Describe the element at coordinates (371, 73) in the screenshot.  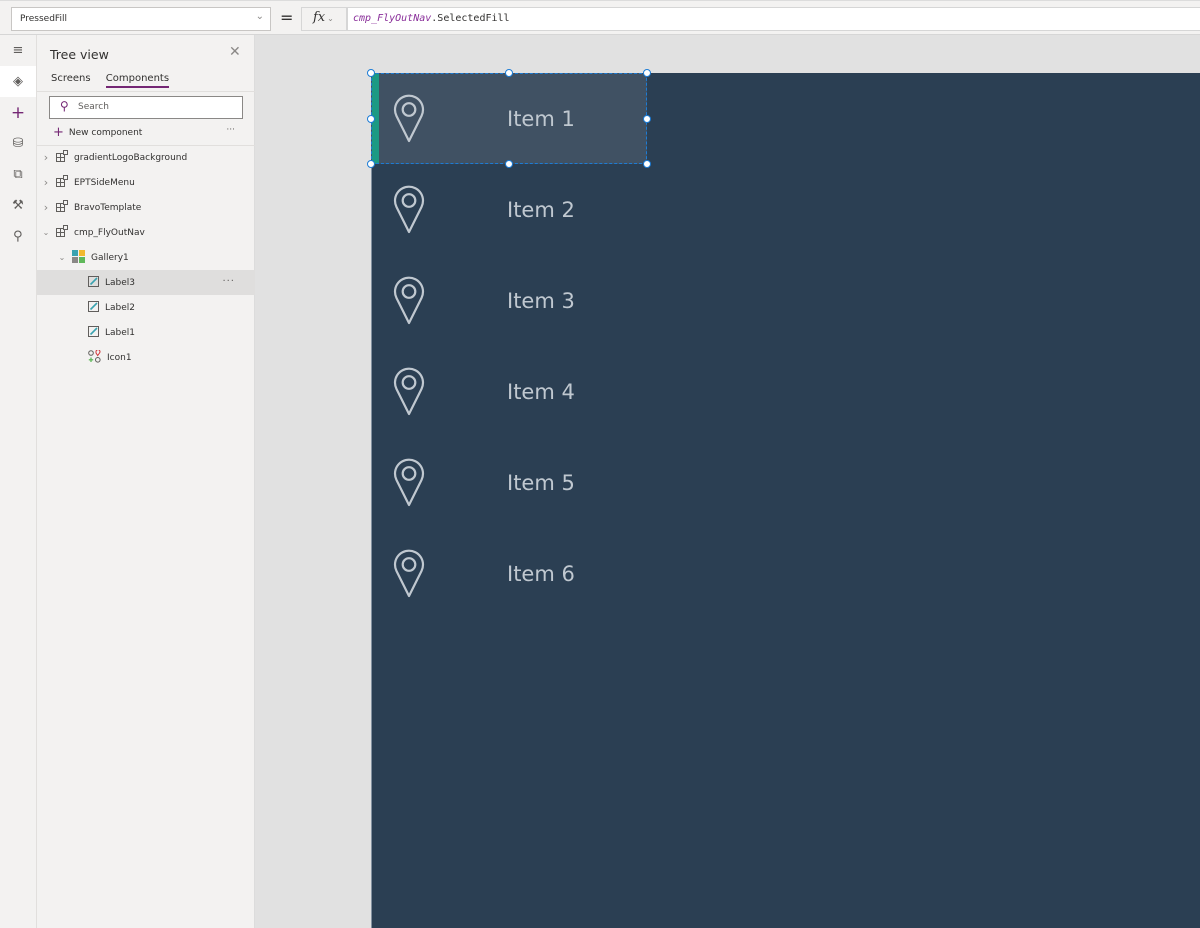
I see `resize-handle-top-left` at that location.